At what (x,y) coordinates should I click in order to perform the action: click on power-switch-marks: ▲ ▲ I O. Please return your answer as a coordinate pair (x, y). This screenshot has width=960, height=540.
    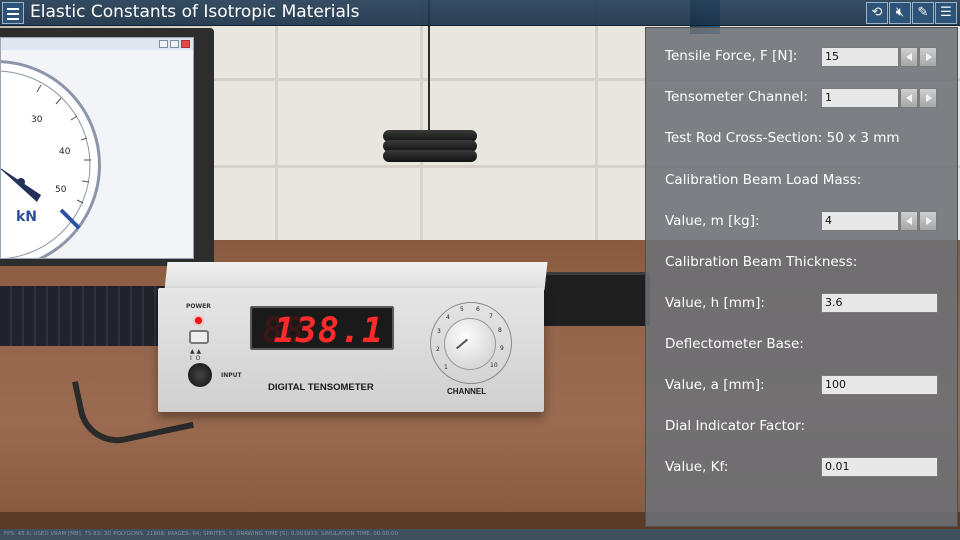
    Looking at the image, I should click on (196, 355).